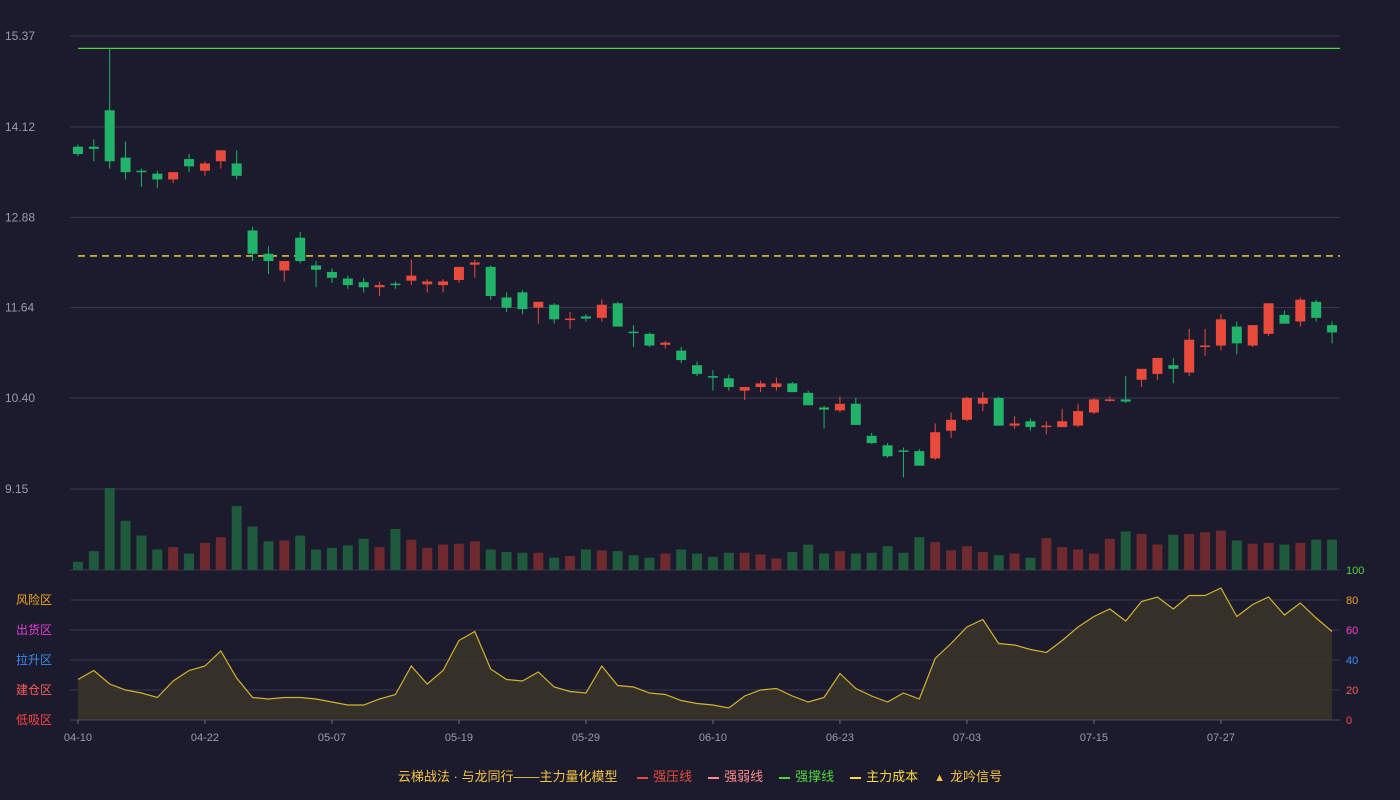 This screenshot has height=800, width=1400. What do you see at coordinates (459, 738) in the screenshot?
I see `date-tick-label: 05-19` at bounding box center [459, 738].